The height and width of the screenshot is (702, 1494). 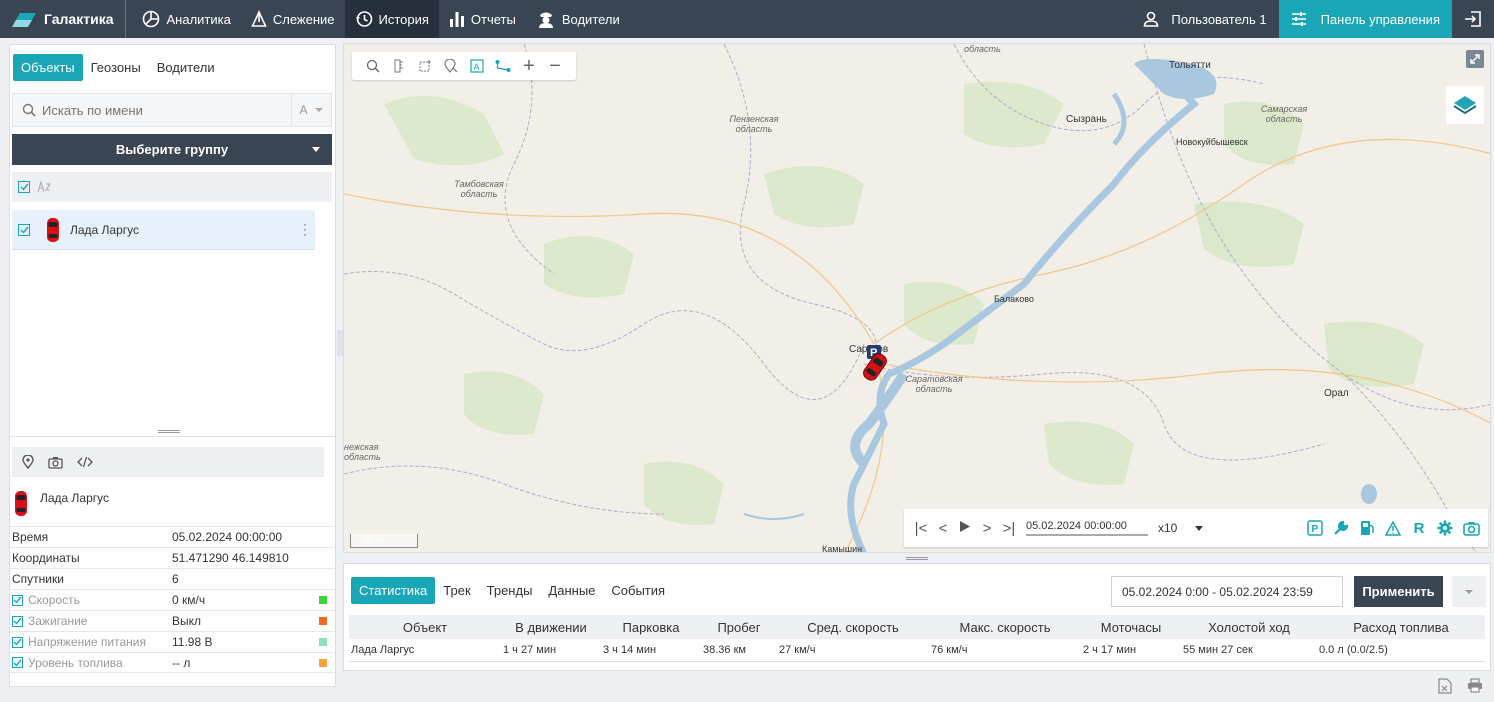 I want to click on step-back-icon: <, so click(x=943, y=528).